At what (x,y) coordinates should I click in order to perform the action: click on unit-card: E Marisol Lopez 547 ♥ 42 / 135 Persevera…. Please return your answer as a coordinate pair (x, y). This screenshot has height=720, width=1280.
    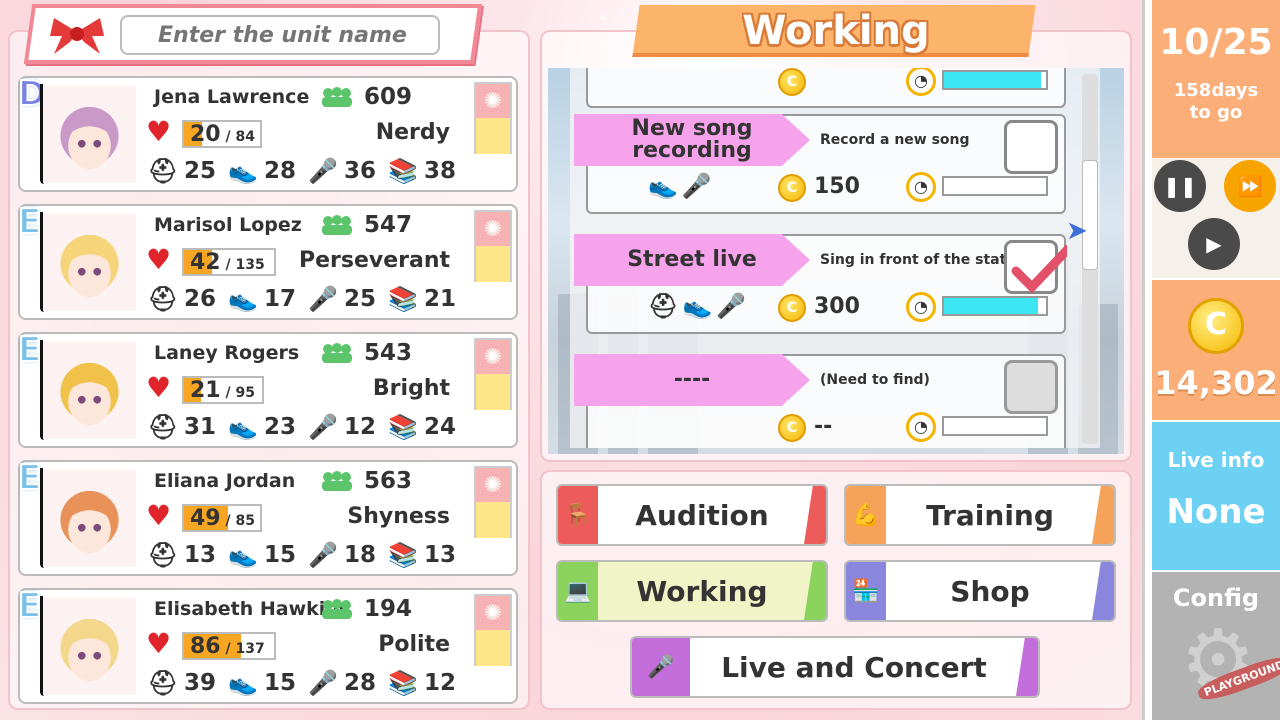
    Looking at the image, I should click on (267, 260).